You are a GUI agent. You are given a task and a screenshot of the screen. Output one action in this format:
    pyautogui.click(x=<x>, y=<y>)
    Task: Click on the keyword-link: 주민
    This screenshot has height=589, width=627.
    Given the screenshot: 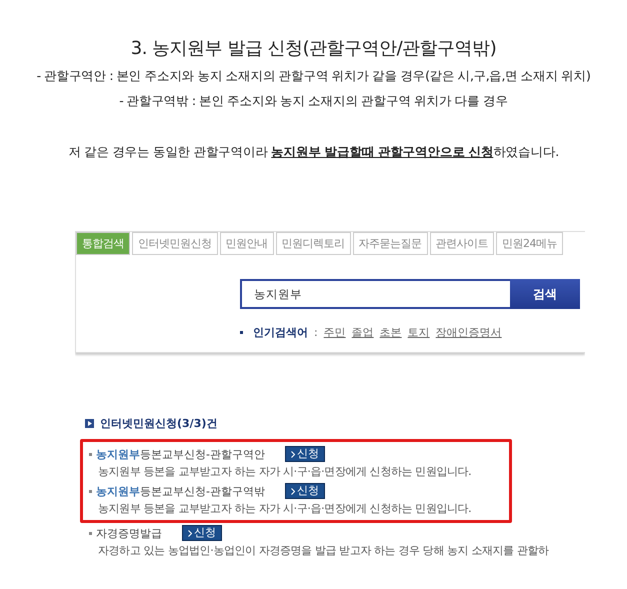 What is the action you would take?
    pyautogui.click(x=335, y=332)
    